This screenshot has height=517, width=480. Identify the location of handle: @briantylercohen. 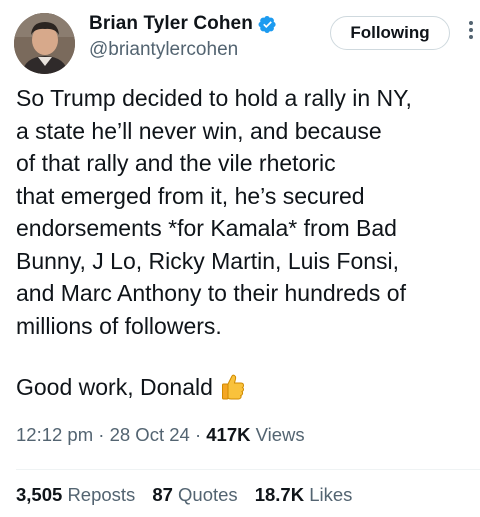
(183, 50).